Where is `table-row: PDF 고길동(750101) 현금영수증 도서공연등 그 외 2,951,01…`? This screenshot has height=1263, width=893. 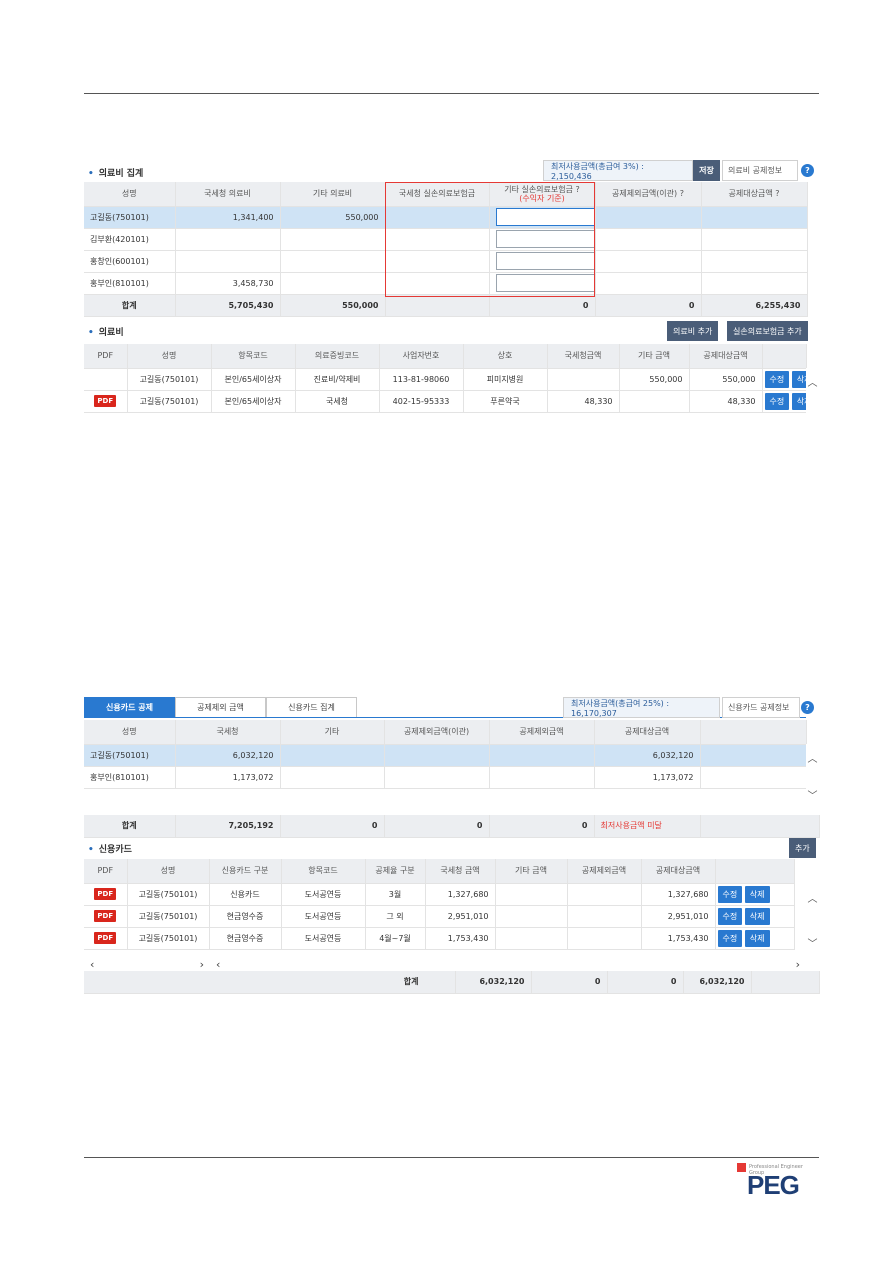 table-row: PDF 고길동(750101) 현금영수증 도서공연등 그 외 2,951,01… is located at coordinates (439, 916).